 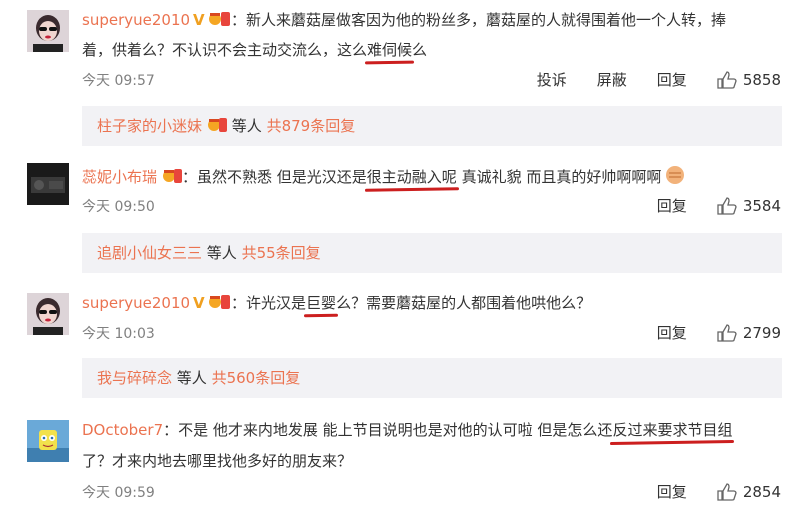 What do you see at coordinates (432, 378) in the screenshot?
I see `reply-summary: 我与碎碎念 等人 共560条回复` at bounding box center [432, 378].